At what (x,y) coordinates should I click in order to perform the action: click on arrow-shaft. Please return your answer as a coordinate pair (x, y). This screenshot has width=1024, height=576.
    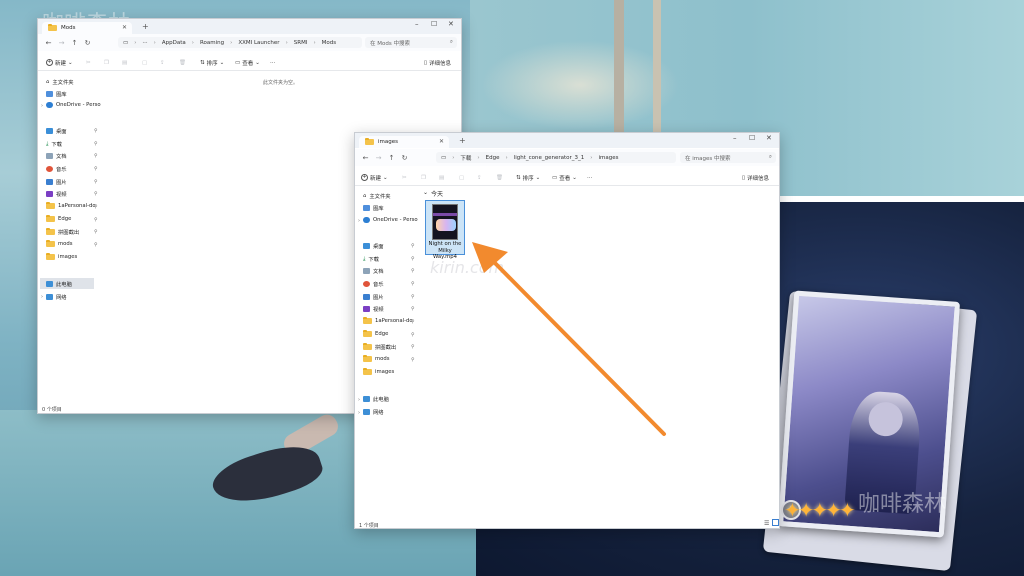
    Looking at the image, I should click on (577, 346).